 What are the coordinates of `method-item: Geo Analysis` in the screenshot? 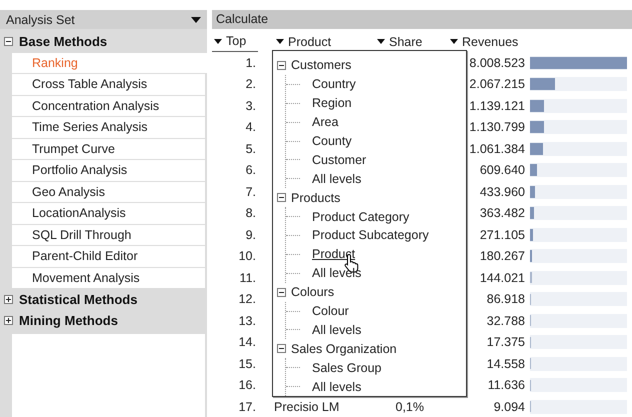 It's located at (108, 192).